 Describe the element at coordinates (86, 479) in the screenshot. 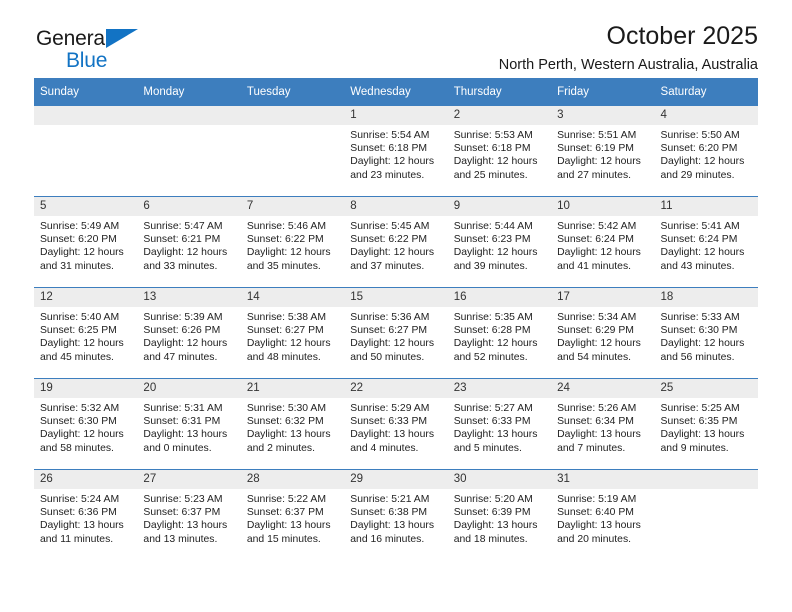

I see `day-number: 26` at that location.